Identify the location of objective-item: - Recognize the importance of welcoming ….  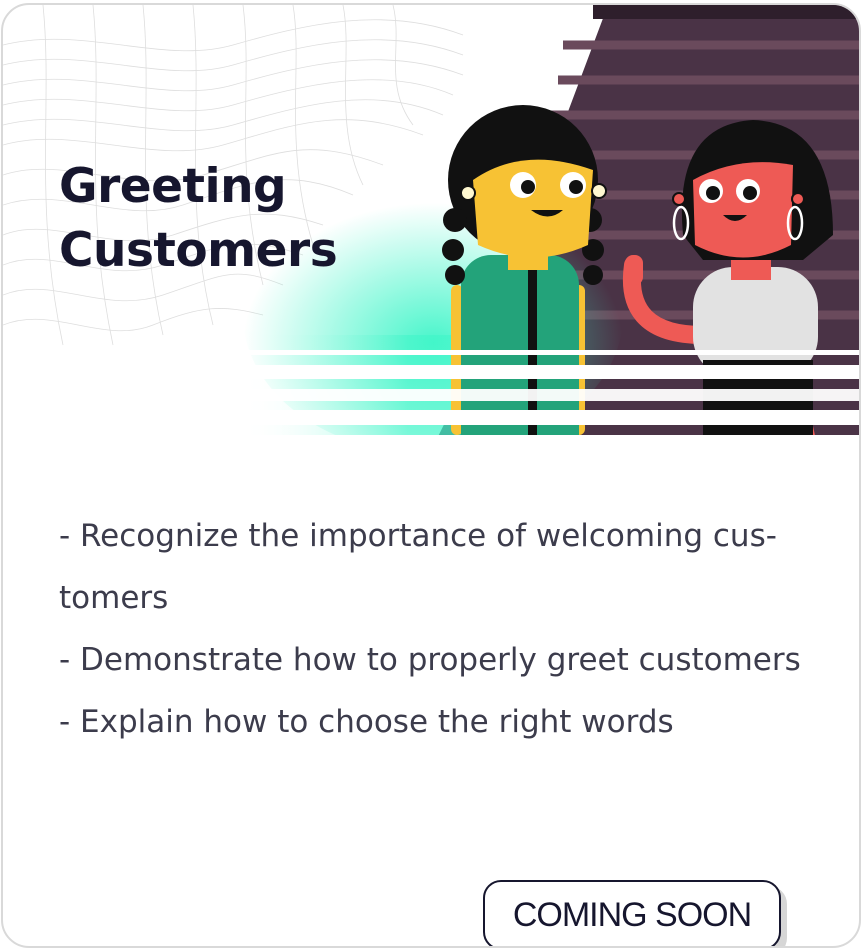
(418, 536).